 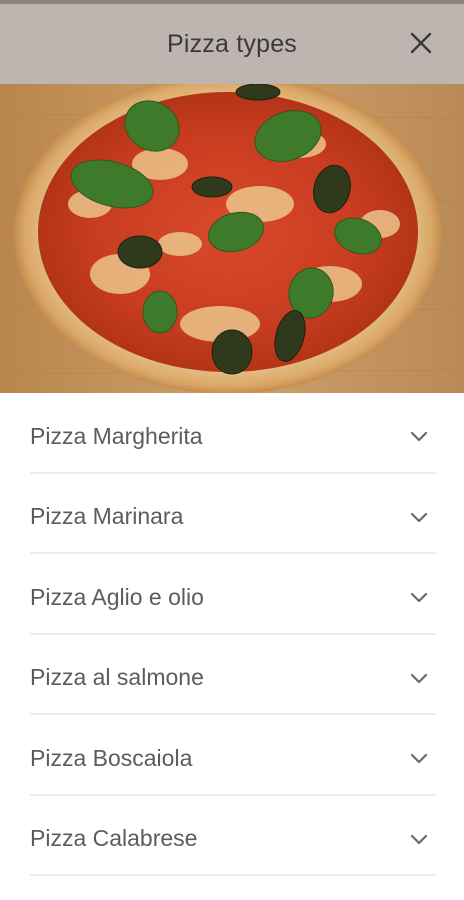 What do you see at coordinates (117, 677) in the screenshot?
I see `list-item-label: Pizza al salmone` at bounding box center [117, 677].